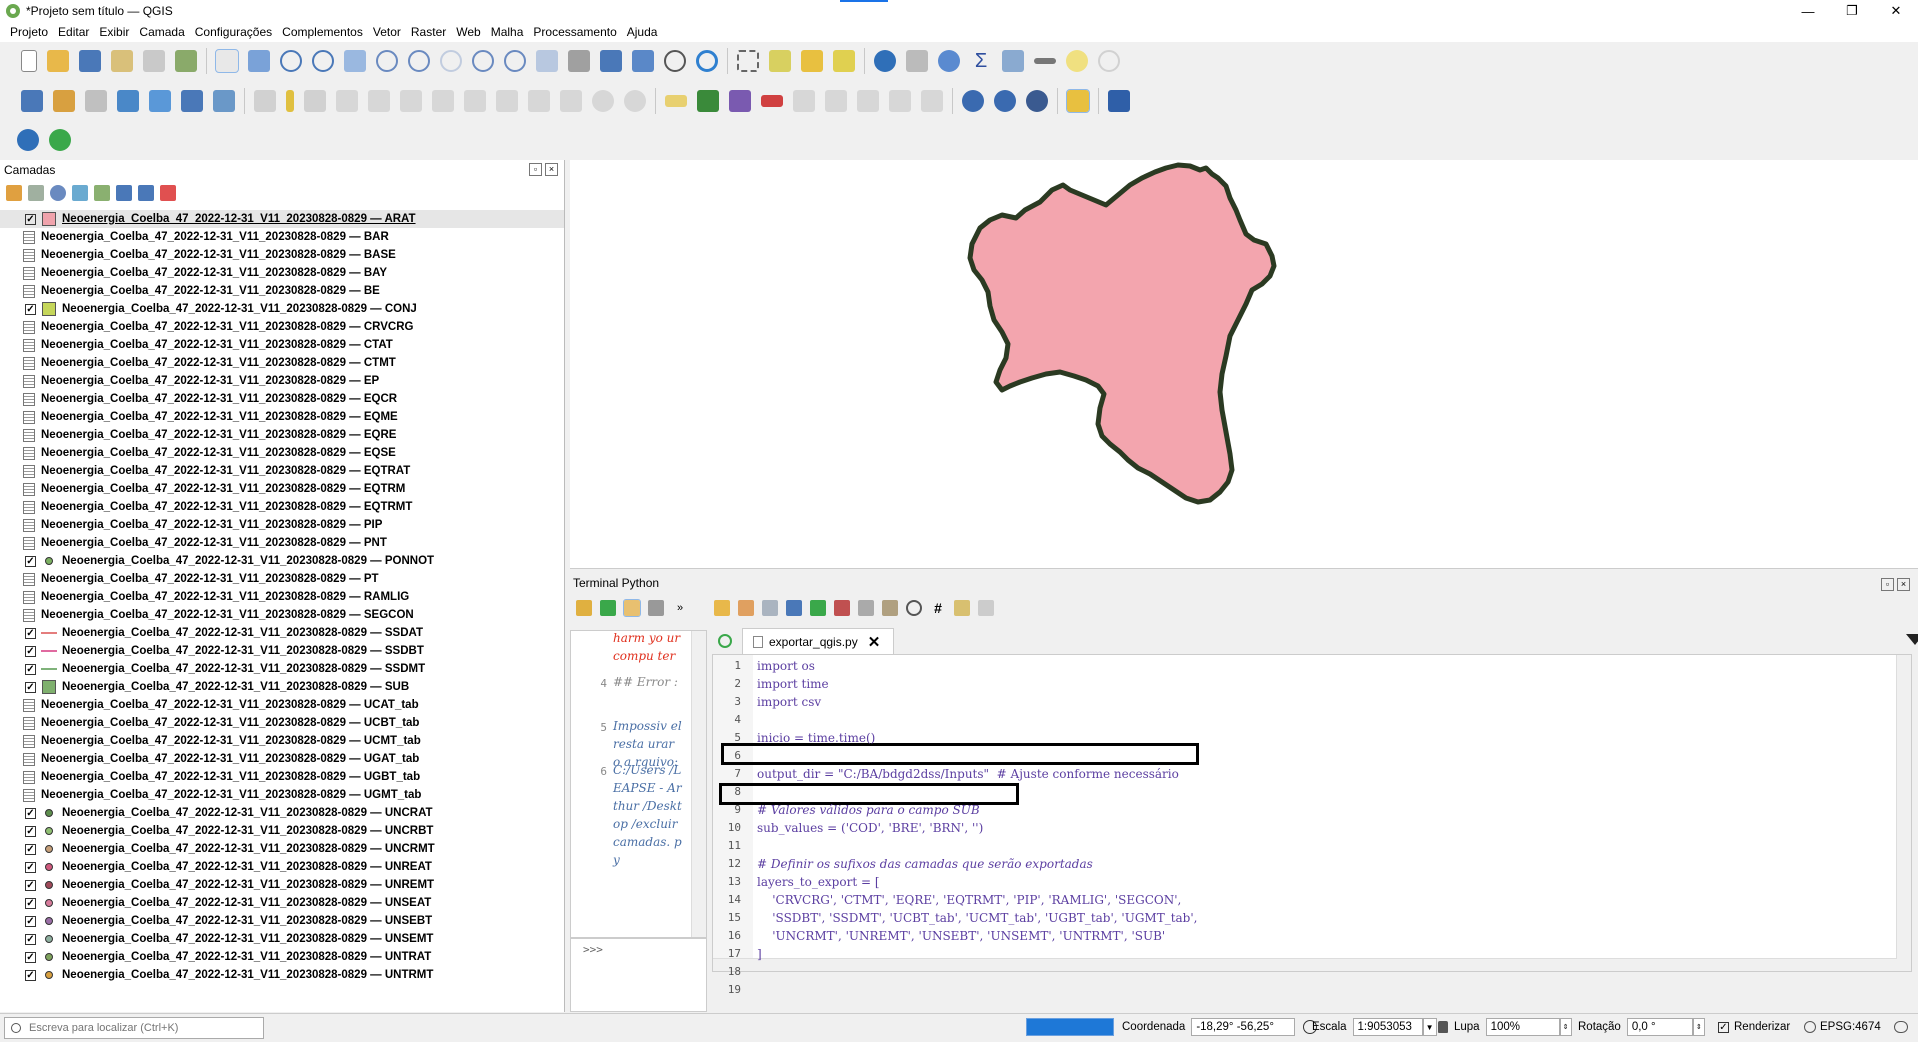 Image resolution: width=1918 pixels, height=1042 pixels. I want to click on select-by-value-icon, so click(780, 61).